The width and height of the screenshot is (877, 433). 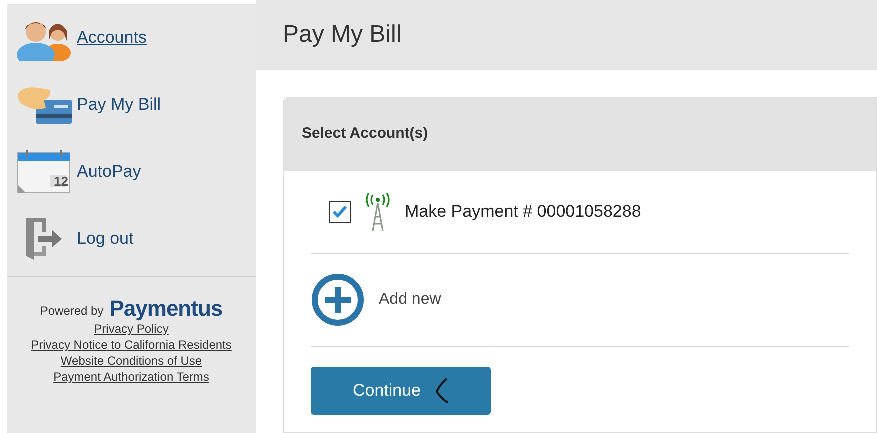 I want to click on sidebar-link: AutoPay, so click(x=109, y=171).